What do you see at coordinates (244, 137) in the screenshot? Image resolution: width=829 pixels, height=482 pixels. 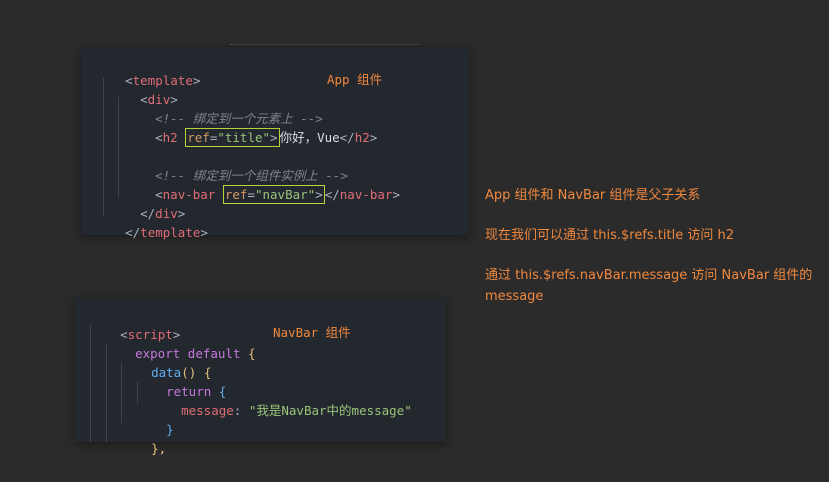 I see `code-token: "title"` at bounding box center [244, 137].